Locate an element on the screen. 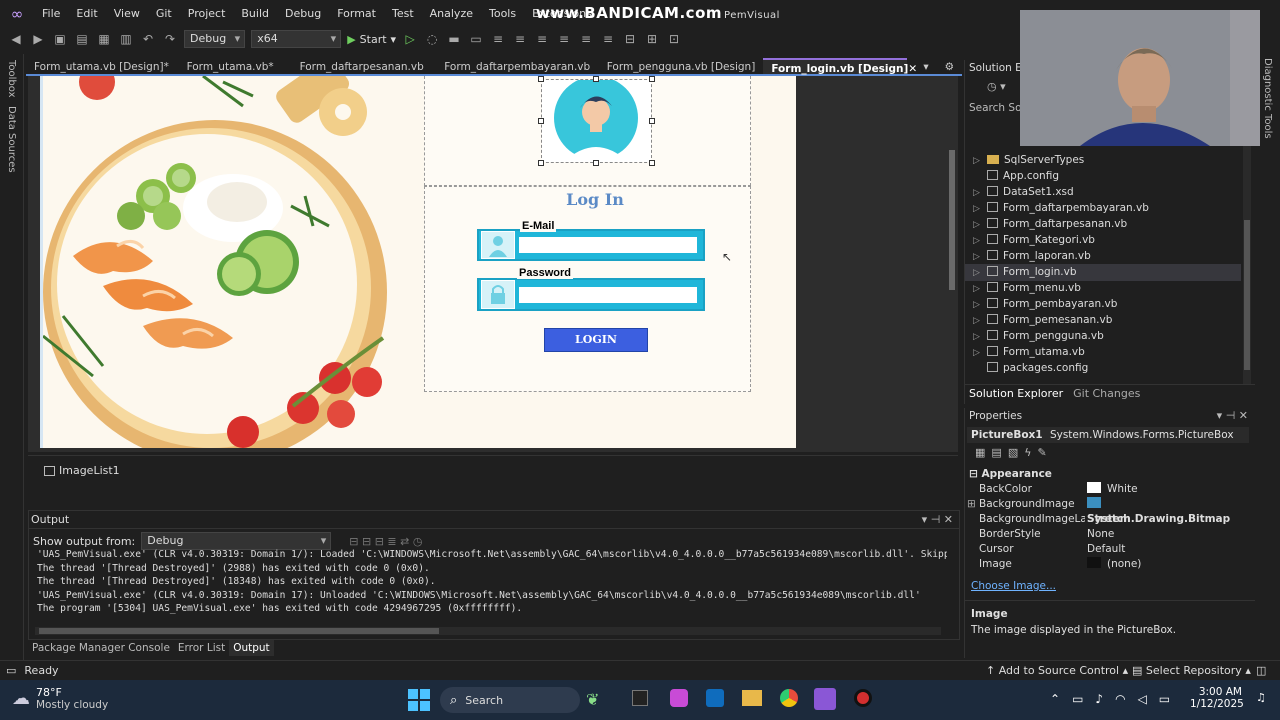 This screenshot has width=1280, height=720. email-input is located at coordinates (608, 245).